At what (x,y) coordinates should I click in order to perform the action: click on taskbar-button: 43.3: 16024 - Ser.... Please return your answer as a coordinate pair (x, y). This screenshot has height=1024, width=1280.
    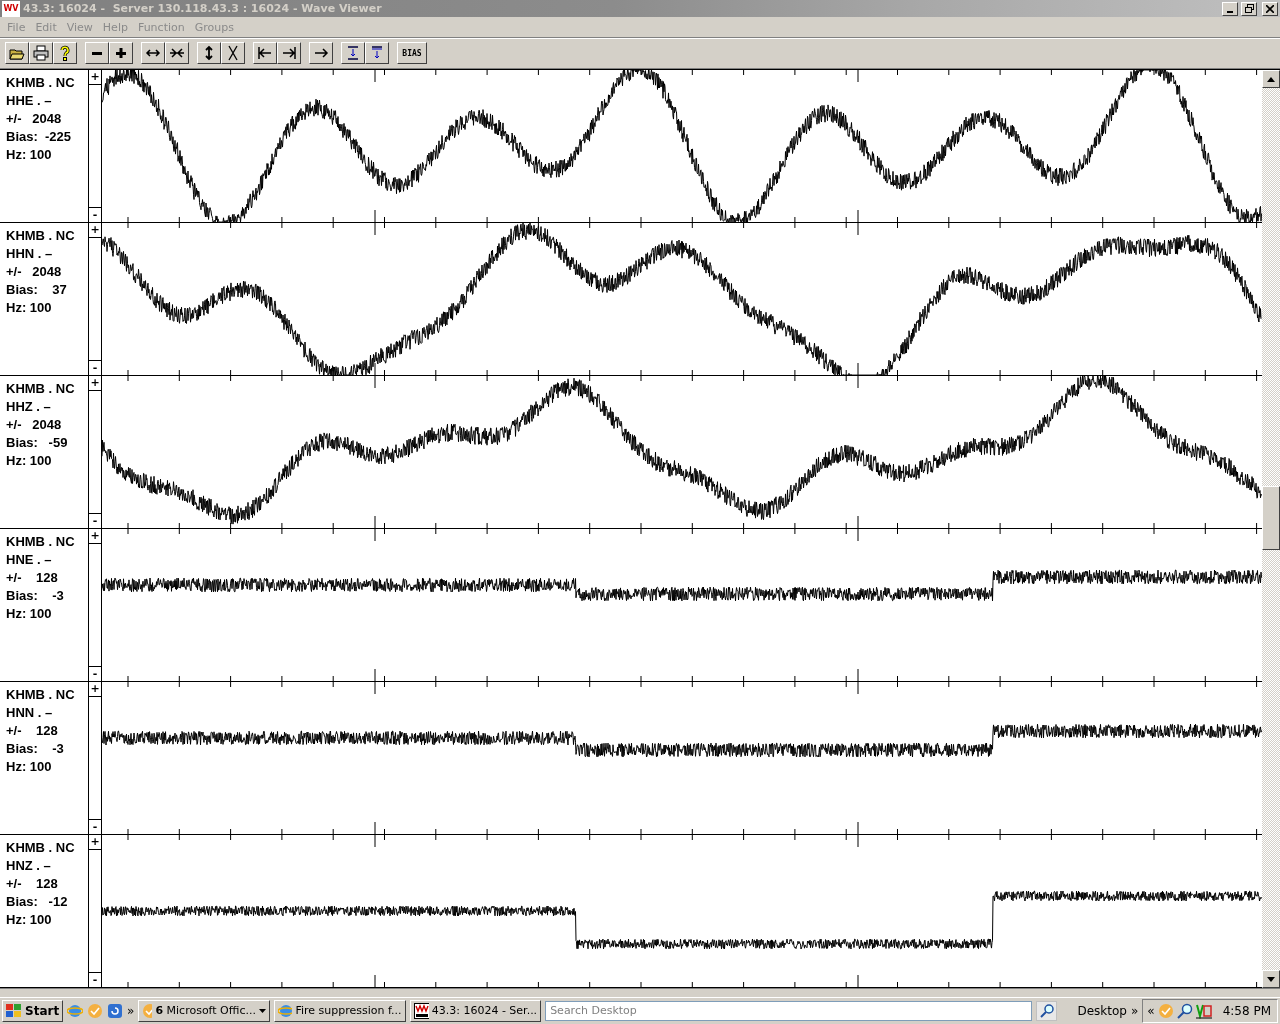
    Looking at the image, I should click on (475, 1010).